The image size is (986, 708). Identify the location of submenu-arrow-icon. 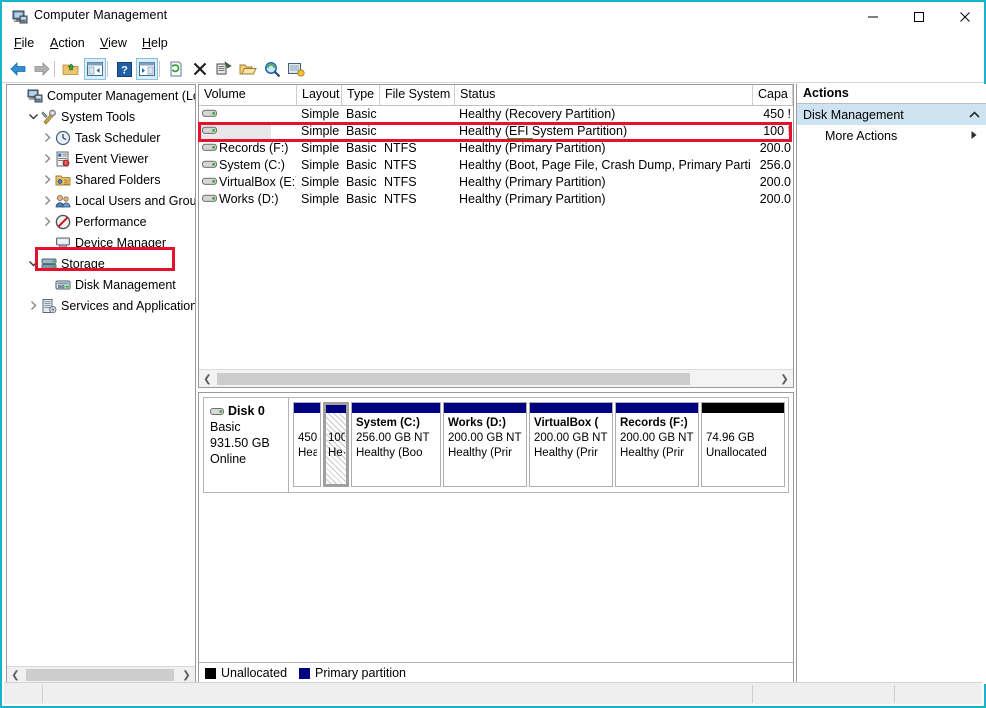
(974, 136).